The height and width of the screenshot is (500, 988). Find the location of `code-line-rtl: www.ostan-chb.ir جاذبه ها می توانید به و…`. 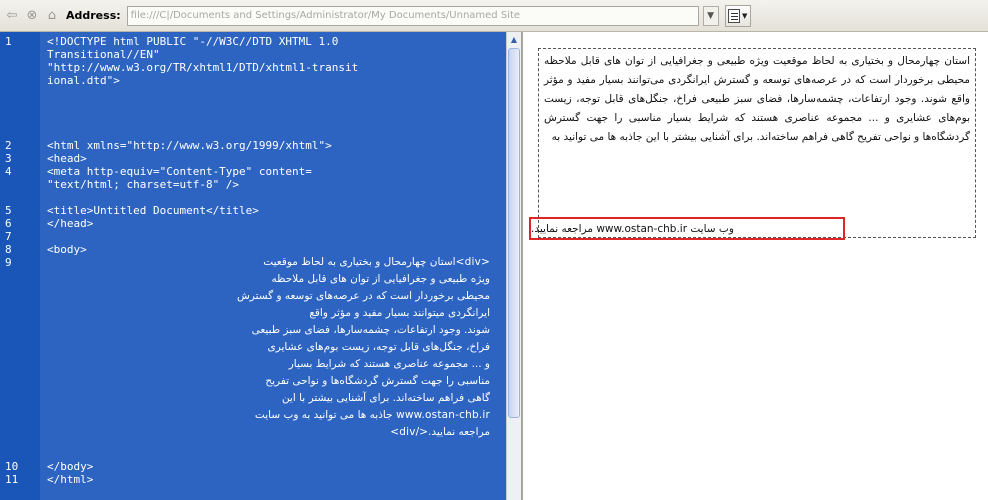

code-line-rtl: www.ostan-chb.ir جاذبه ها می توانید به و… is located at coordinates (372, 415).